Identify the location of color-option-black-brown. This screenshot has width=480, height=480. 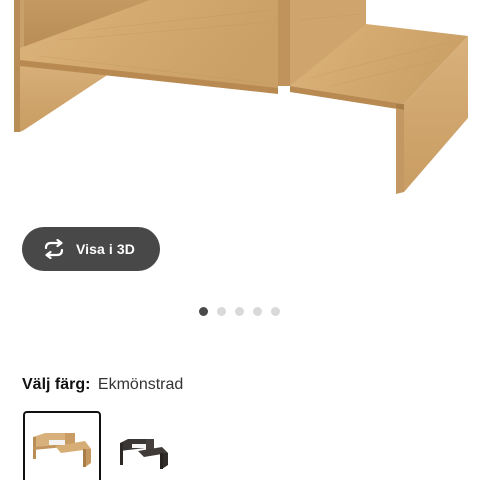
(149, 445).